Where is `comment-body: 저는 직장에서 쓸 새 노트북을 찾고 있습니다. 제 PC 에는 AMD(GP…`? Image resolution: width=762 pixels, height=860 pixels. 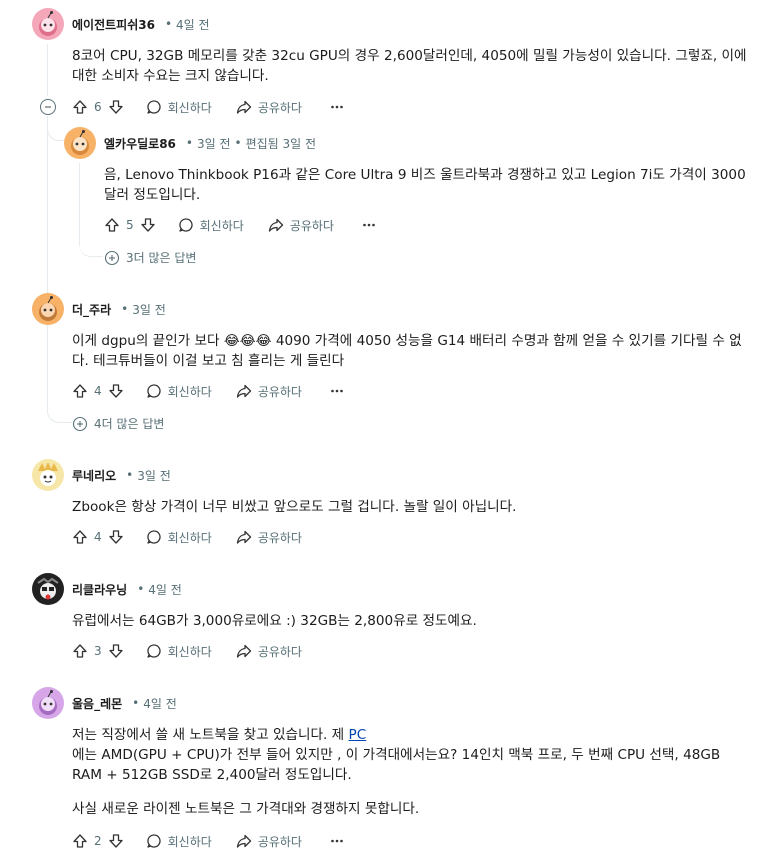 comment-body: 저는 직장에서 쓸 새 노트북을 찾고 있습니다. 제 PC 에는 AMD(GP… is located at coordinates (396, 772).